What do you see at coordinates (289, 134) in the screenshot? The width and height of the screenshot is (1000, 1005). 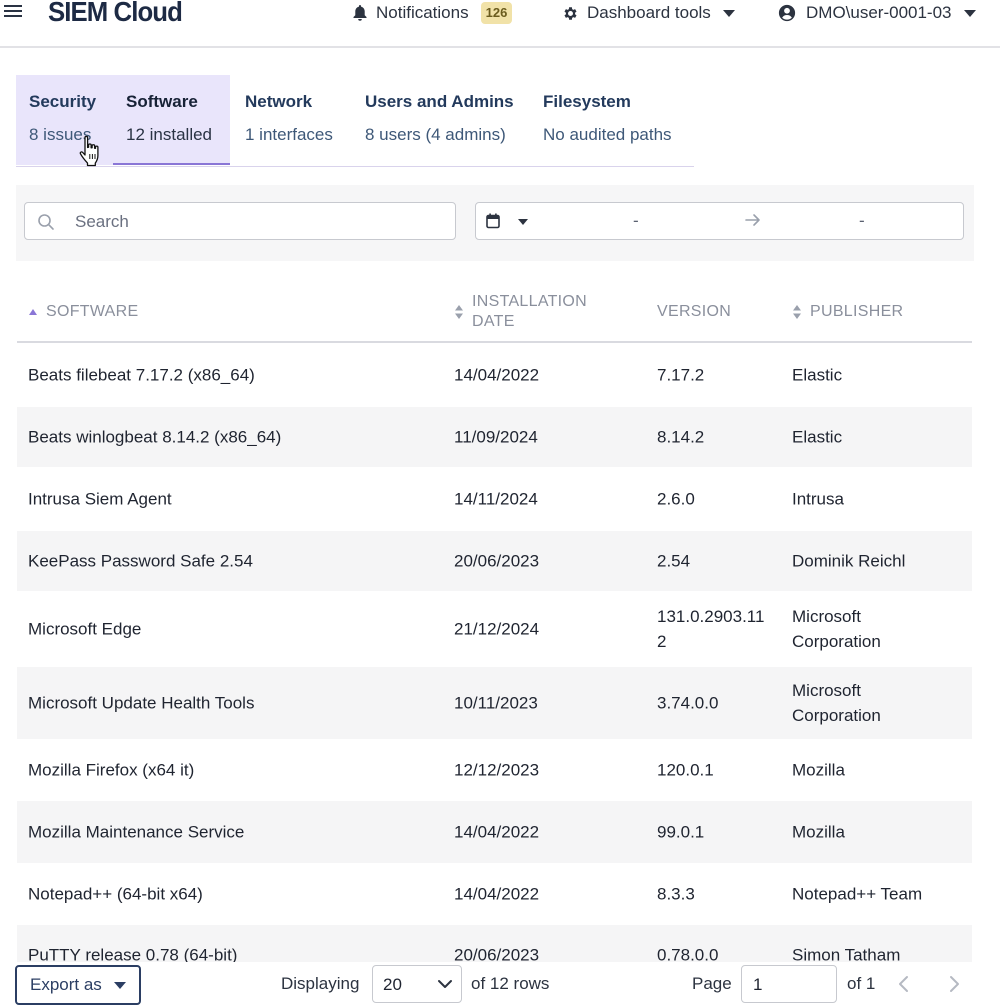 I see `tab-subtitle: 1 interfaces` at bounding box center [289, 134].